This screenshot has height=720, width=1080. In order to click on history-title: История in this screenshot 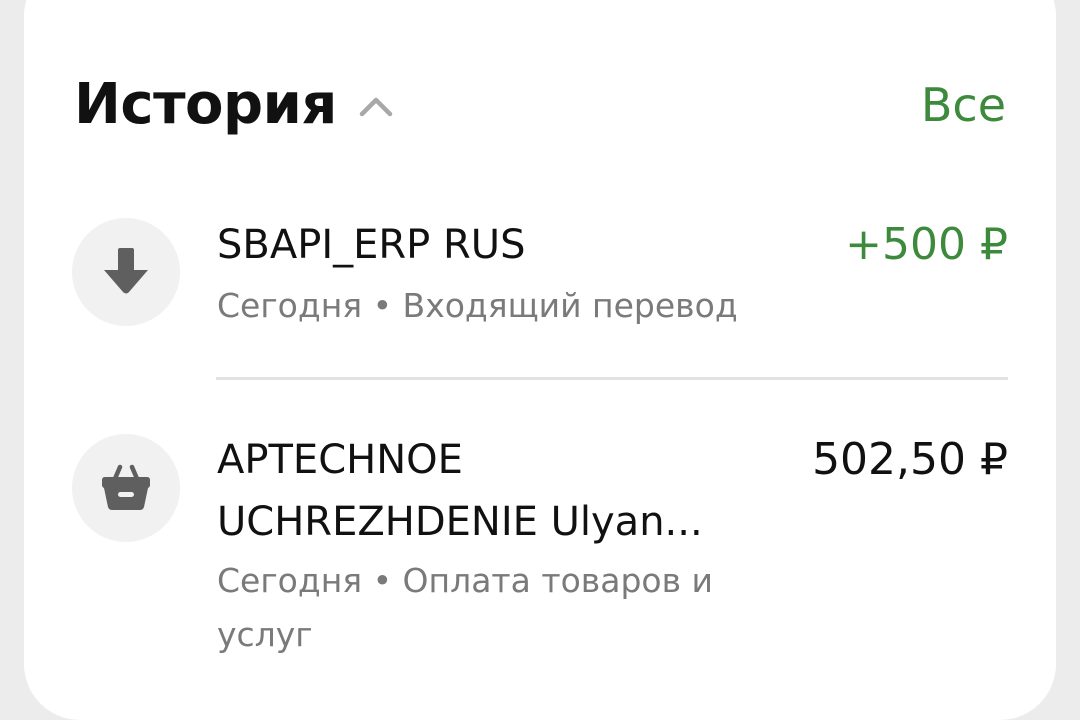, I will do `click(205, 105)`.